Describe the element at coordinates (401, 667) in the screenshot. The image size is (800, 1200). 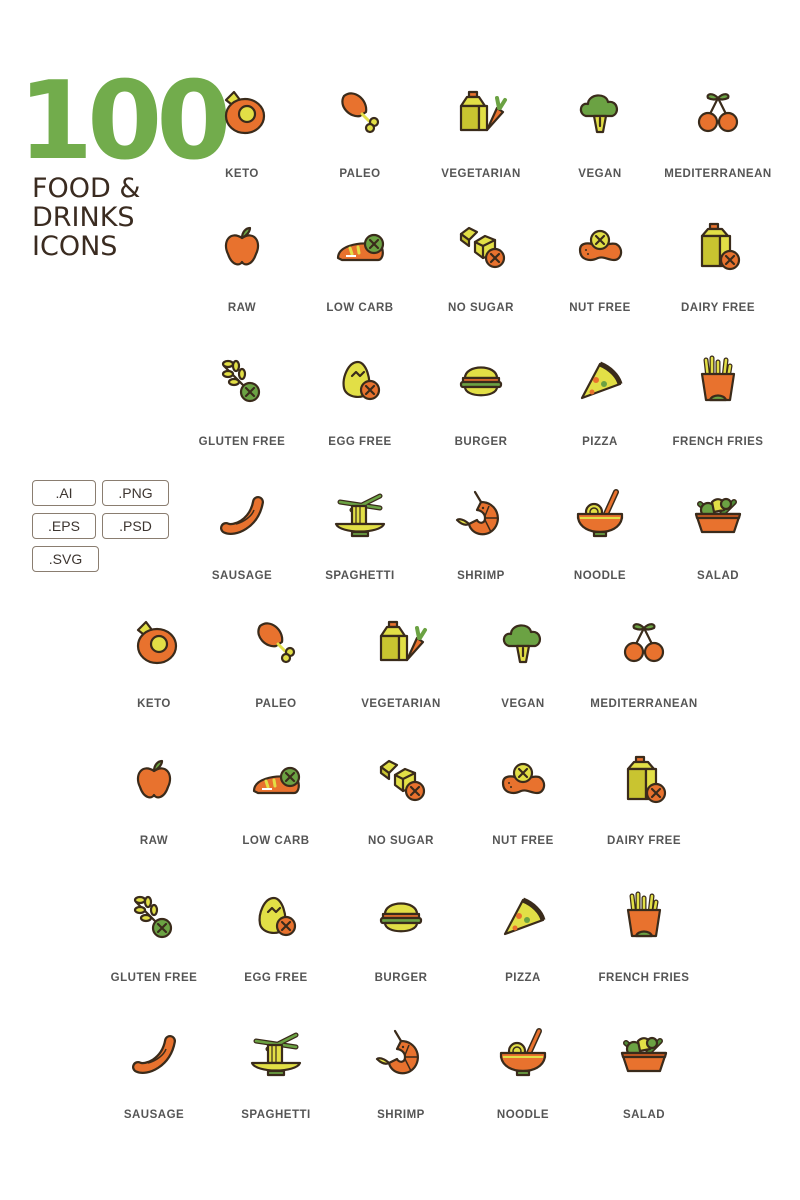
I see `icon-tile: VEGETARIAN` at that location.